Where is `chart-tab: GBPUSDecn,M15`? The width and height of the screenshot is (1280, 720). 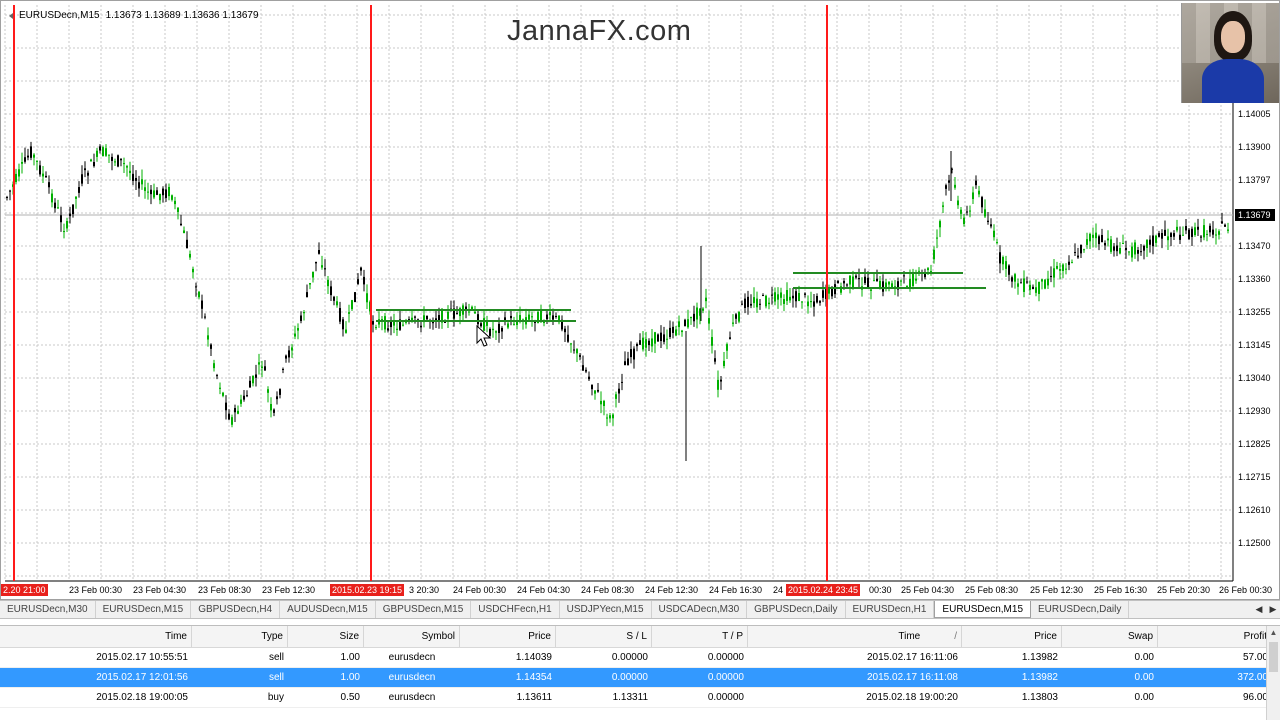 chart-tab: GBPUSDecn,M15 is located at coordinates (424, 609).